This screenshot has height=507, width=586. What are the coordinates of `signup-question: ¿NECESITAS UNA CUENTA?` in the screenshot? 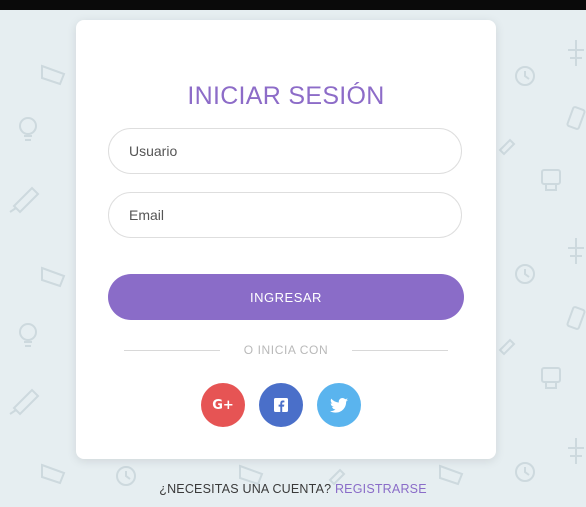 It's located at (245, 489).